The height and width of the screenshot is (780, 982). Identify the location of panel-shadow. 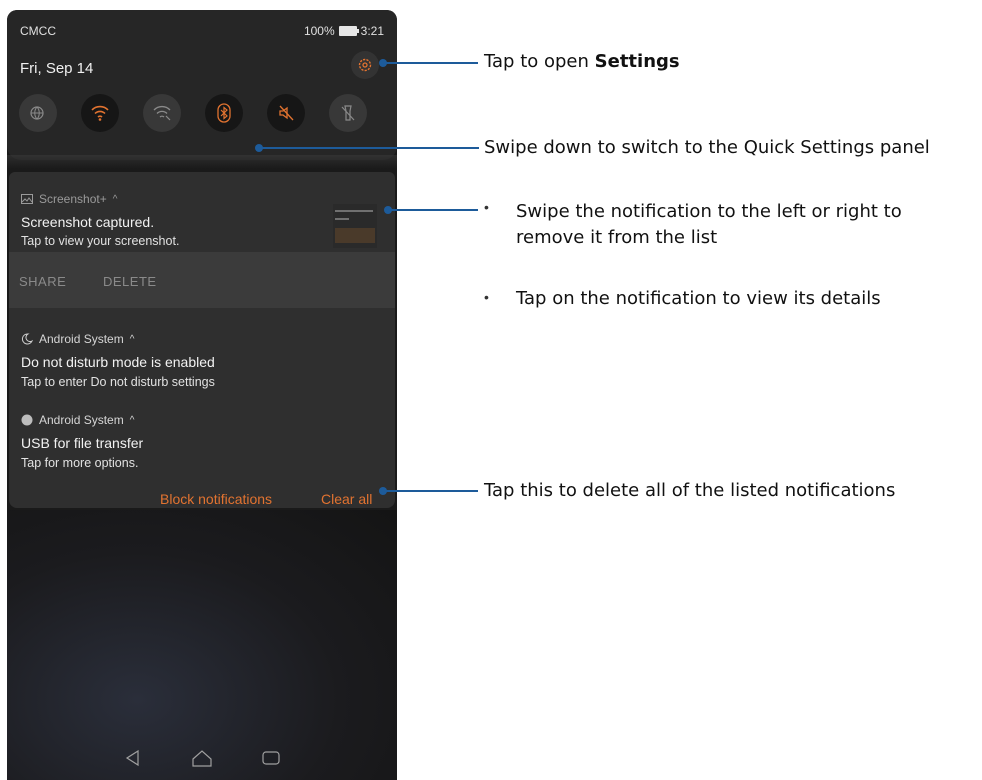
(202, 162).